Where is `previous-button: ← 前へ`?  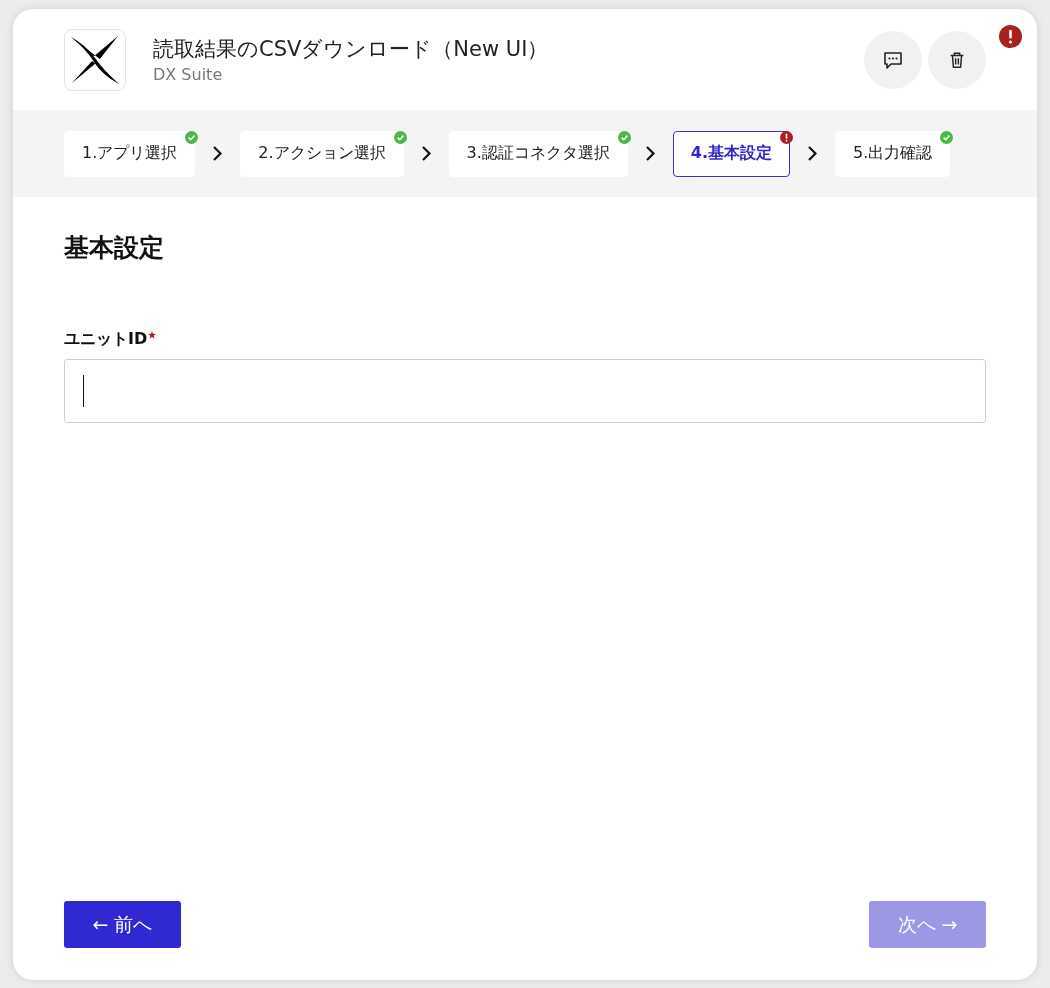
previous-button: ← 前へ is located at coordinates (122, 924).